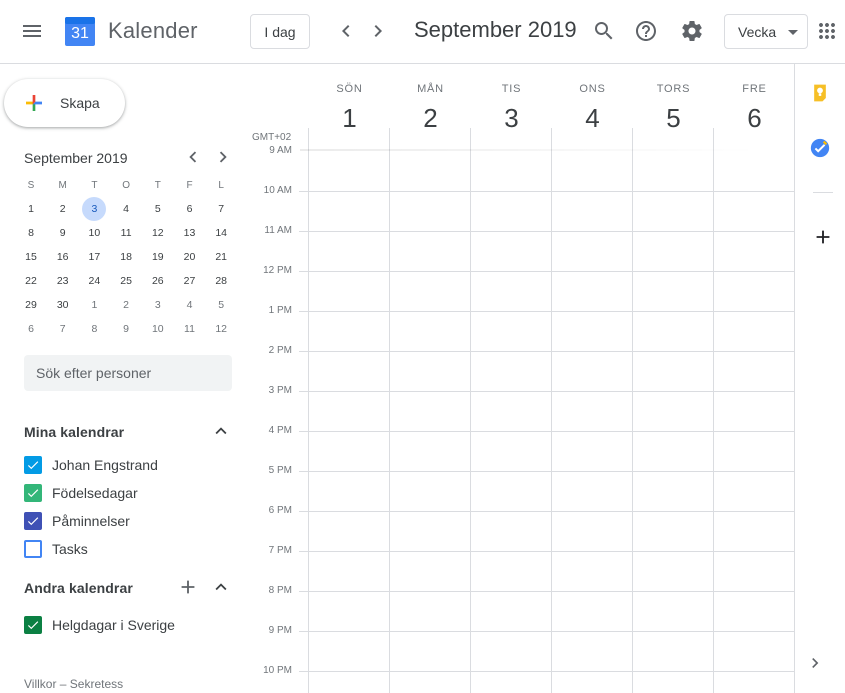 The width and height of the screenshot is (845, 693). What do you see at coordinates (190, 281) in the screenshot?
I see `mini-calendar-day: 27` at bounding box center [190, 281].